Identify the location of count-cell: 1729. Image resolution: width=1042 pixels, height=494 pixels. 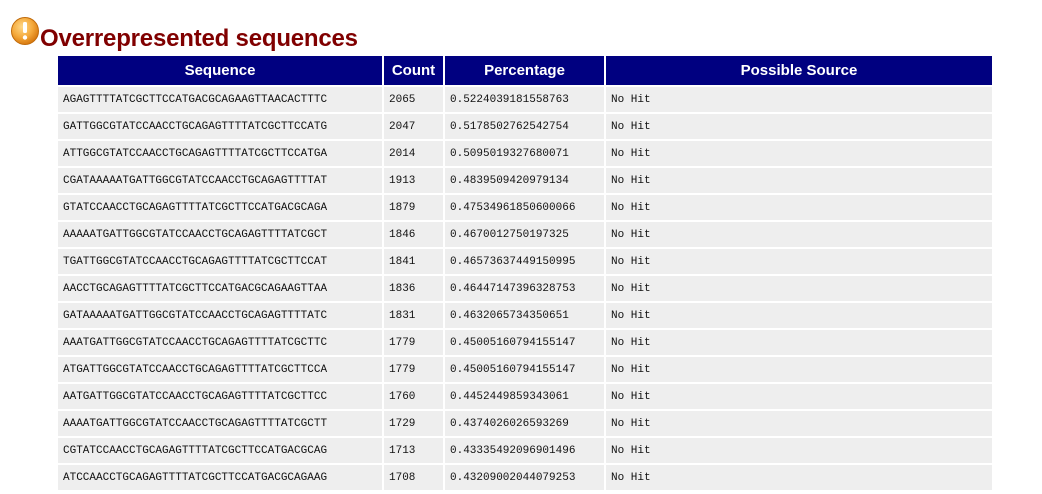
(413, 423).